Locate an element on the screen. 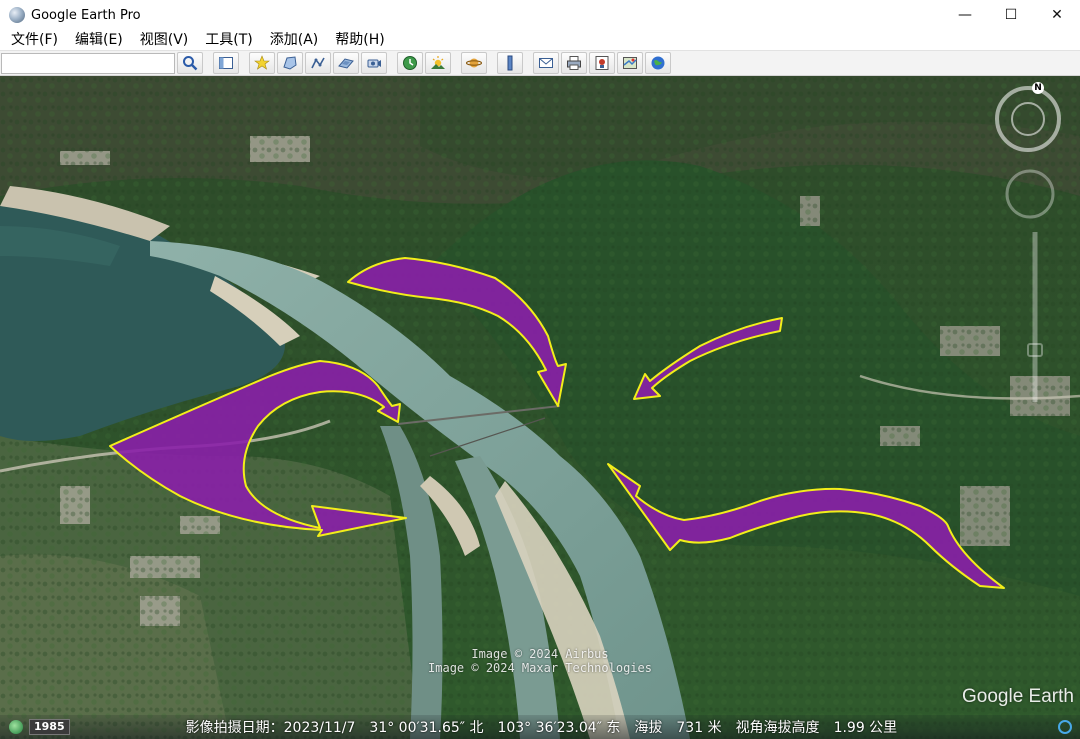 The image size is (1080, 739). ruler-button is located at coordinates (510, 63).